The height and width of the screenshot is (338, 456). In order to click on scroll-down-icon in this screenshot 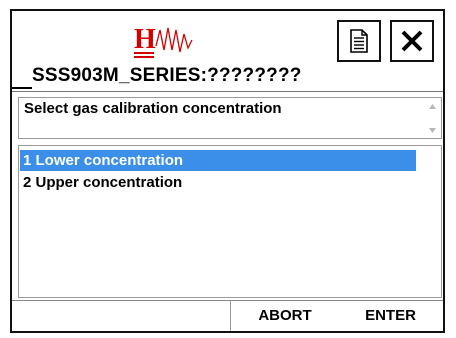, I will do `click(432, 130)`.